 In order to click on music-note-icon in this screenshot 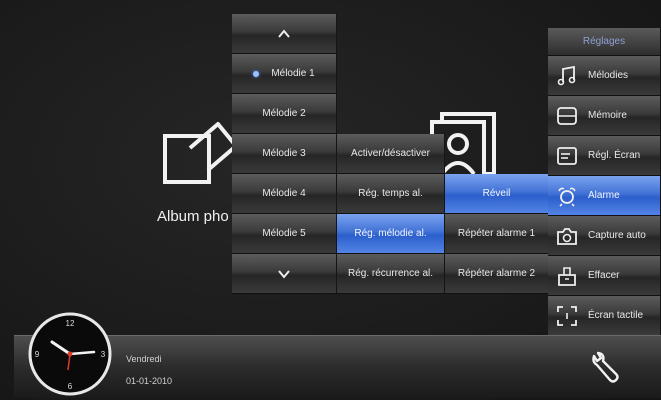, I will do `click(566, 75)`.